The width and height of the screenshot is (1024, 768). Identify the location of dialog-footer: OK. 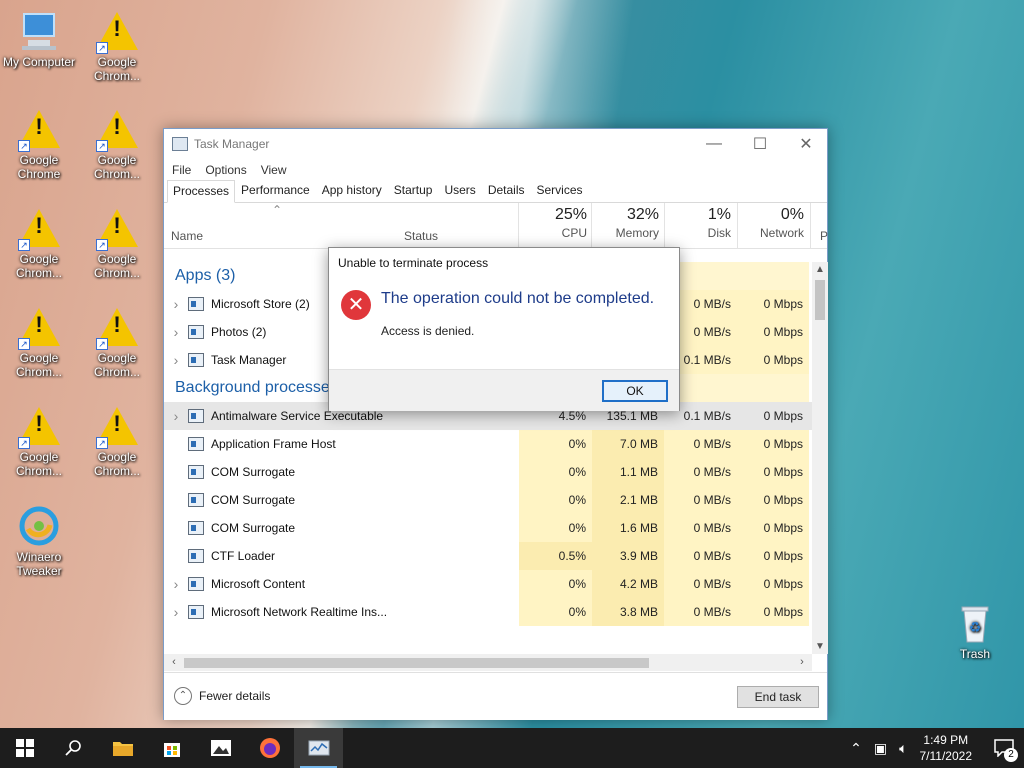
(504, 390).